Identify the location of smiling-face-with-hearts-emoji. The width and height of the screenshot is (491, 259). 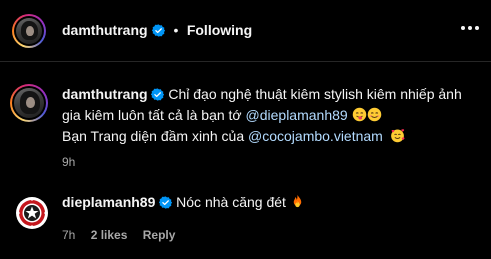
(397, 136).